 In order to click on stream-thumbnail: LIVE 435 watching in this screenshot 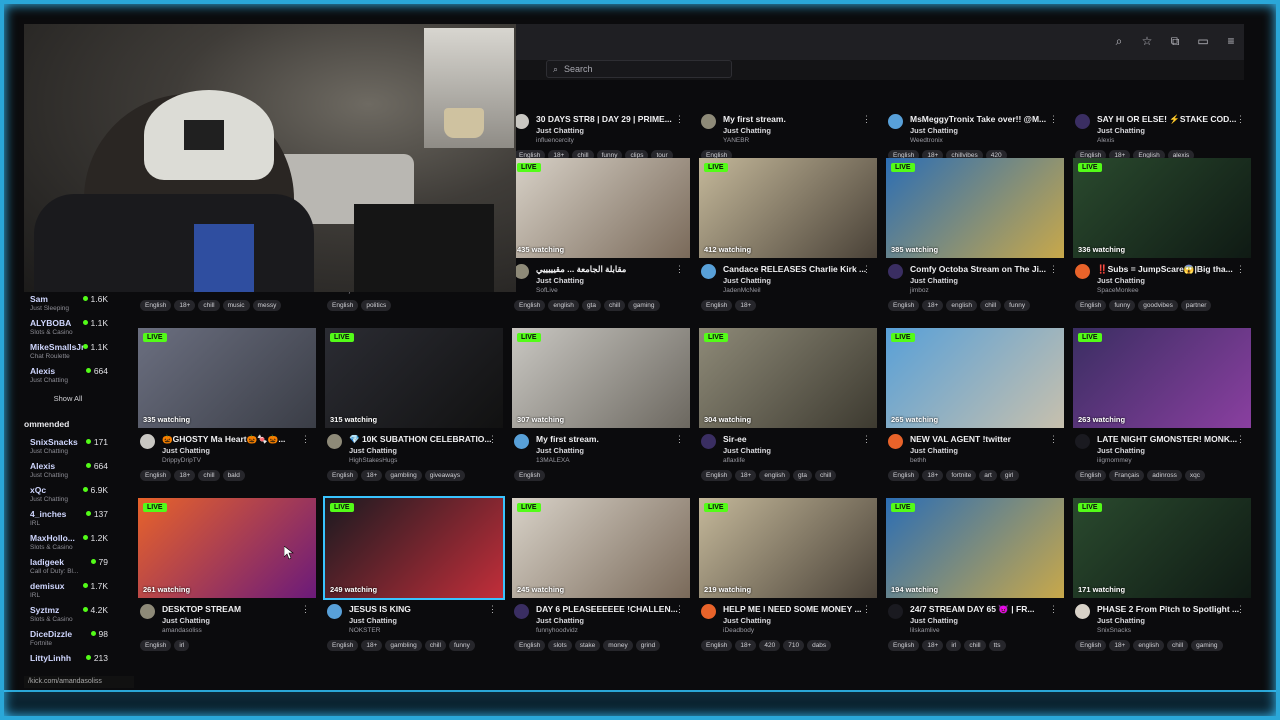, I will do `click(601, 208)`.